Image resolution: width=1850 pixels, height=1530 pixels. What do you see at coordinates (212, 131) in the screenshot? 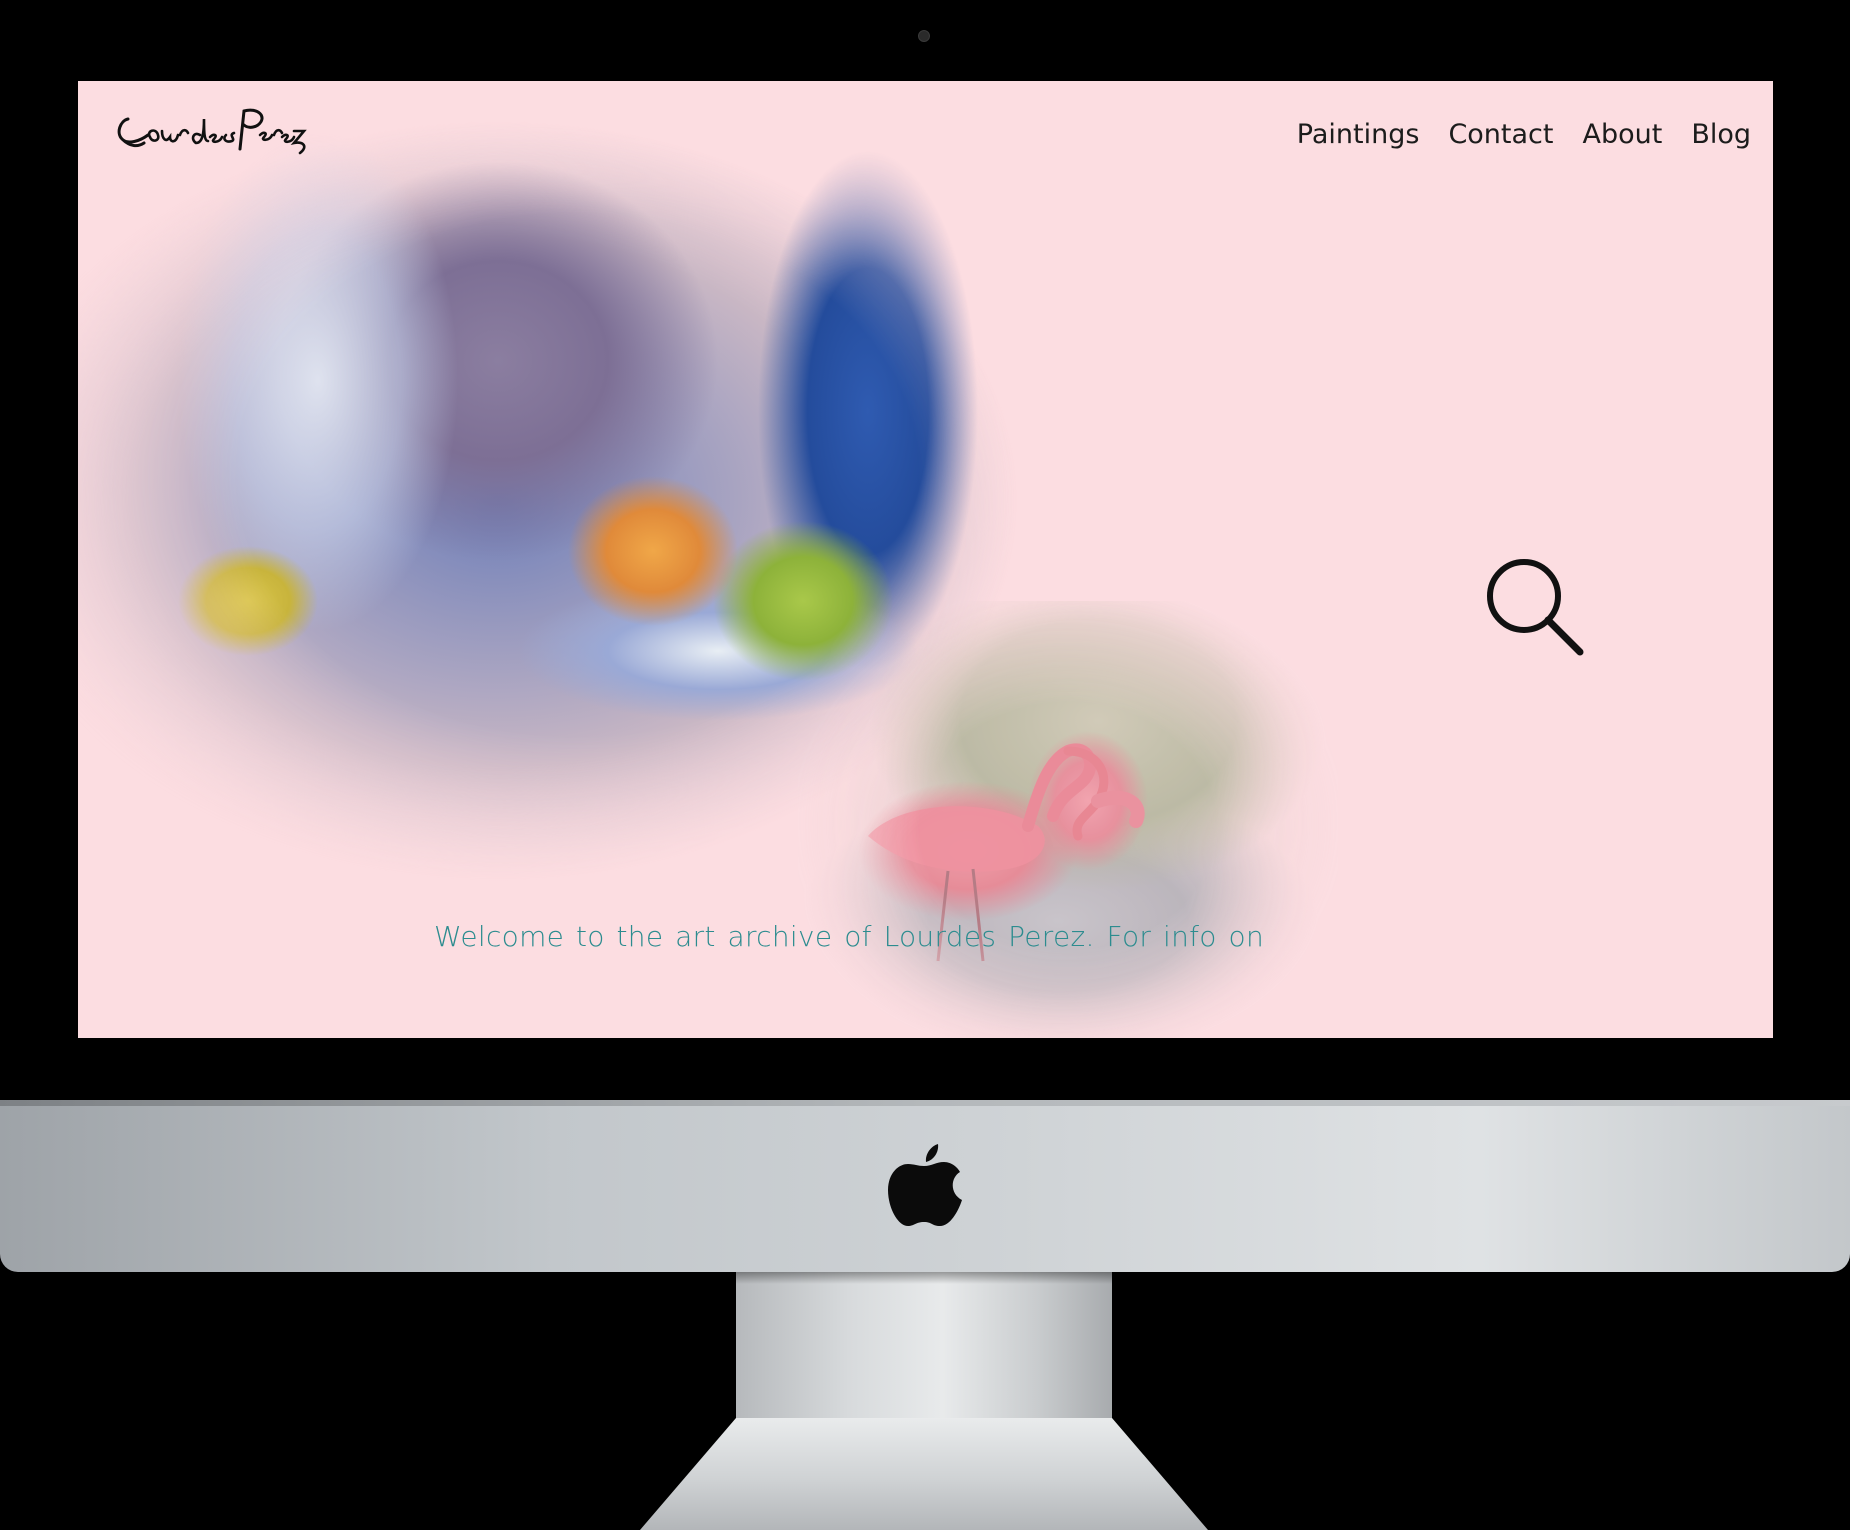
I see `signature-logo` at bounding box center [212, 131].